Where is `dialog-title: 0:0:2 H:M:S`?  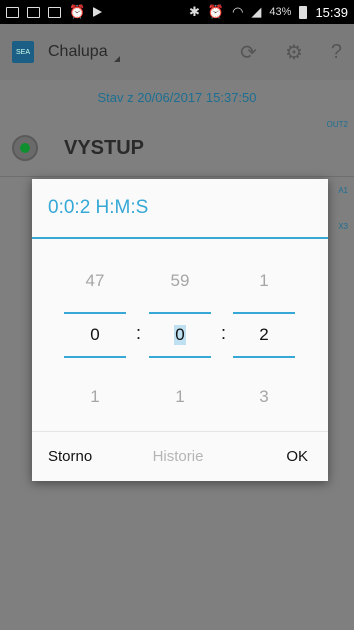
dialog-title: 0:0:2 H:M:S is located at coordinates (180, 209).